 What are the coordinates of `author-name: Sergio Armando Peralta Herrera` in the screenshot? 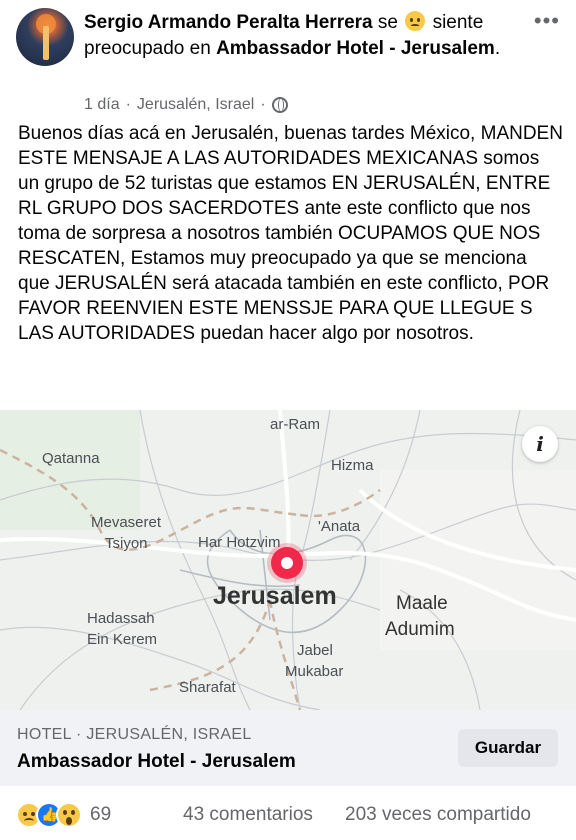 It's located at (228, 22).